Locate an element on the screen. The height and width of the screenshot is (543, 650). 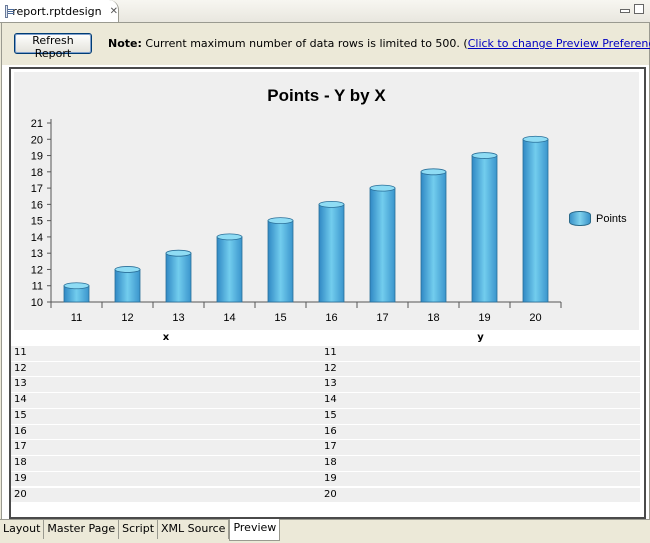
table-row: 20 20 is located at coordinates (325, 495).